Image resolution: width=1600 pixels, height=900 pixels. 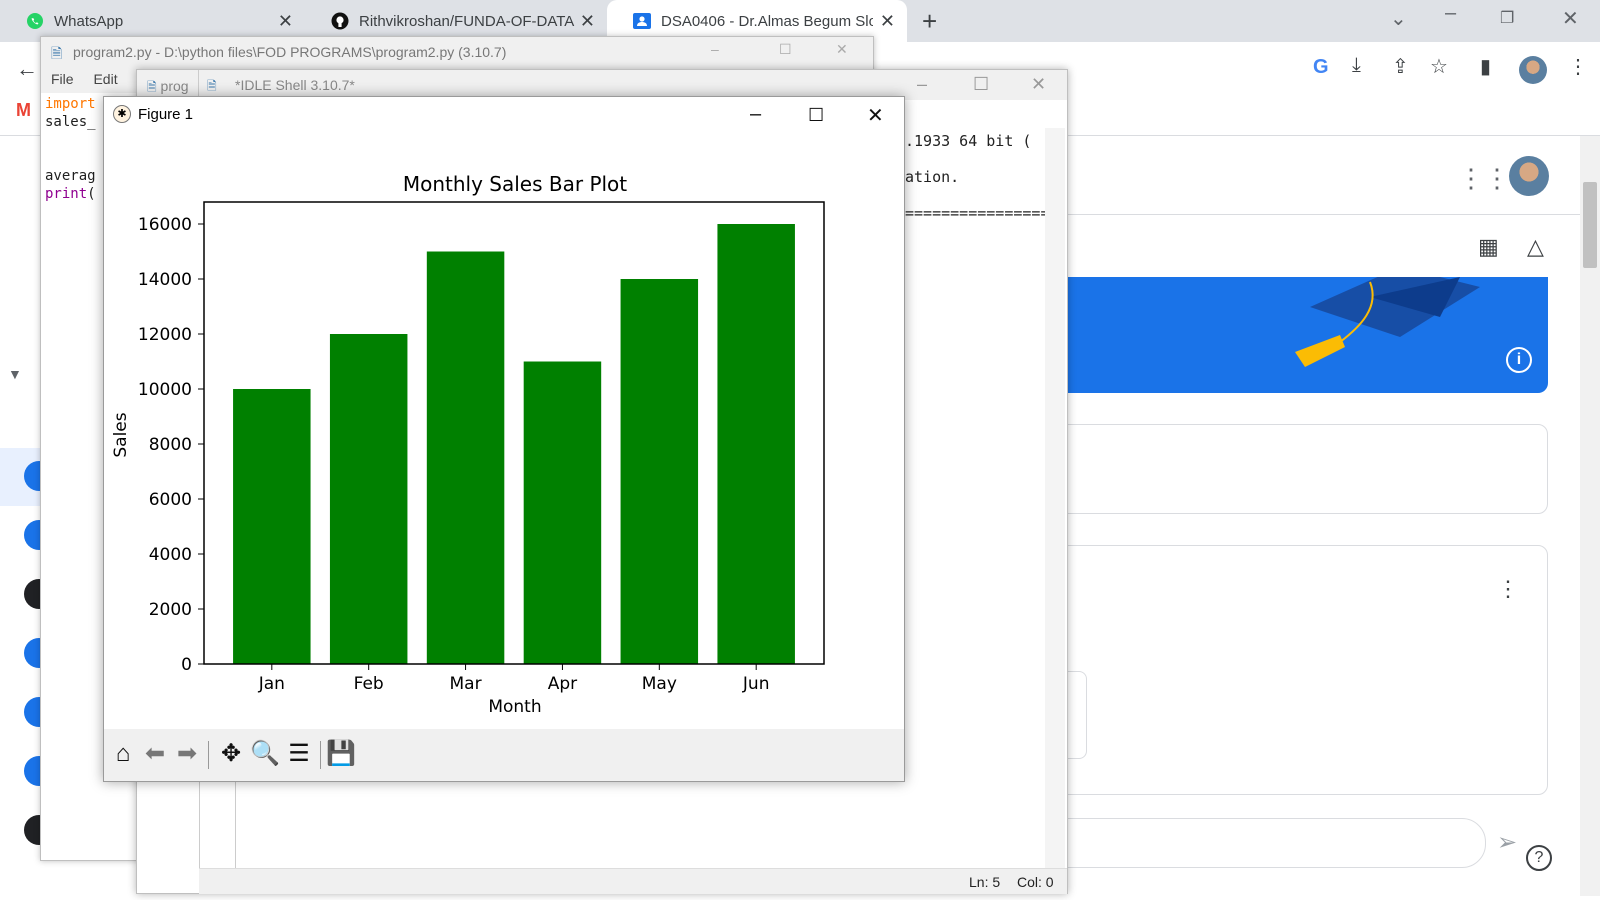 I want to click on save-icon: 💾, so click(x=341, y=754).